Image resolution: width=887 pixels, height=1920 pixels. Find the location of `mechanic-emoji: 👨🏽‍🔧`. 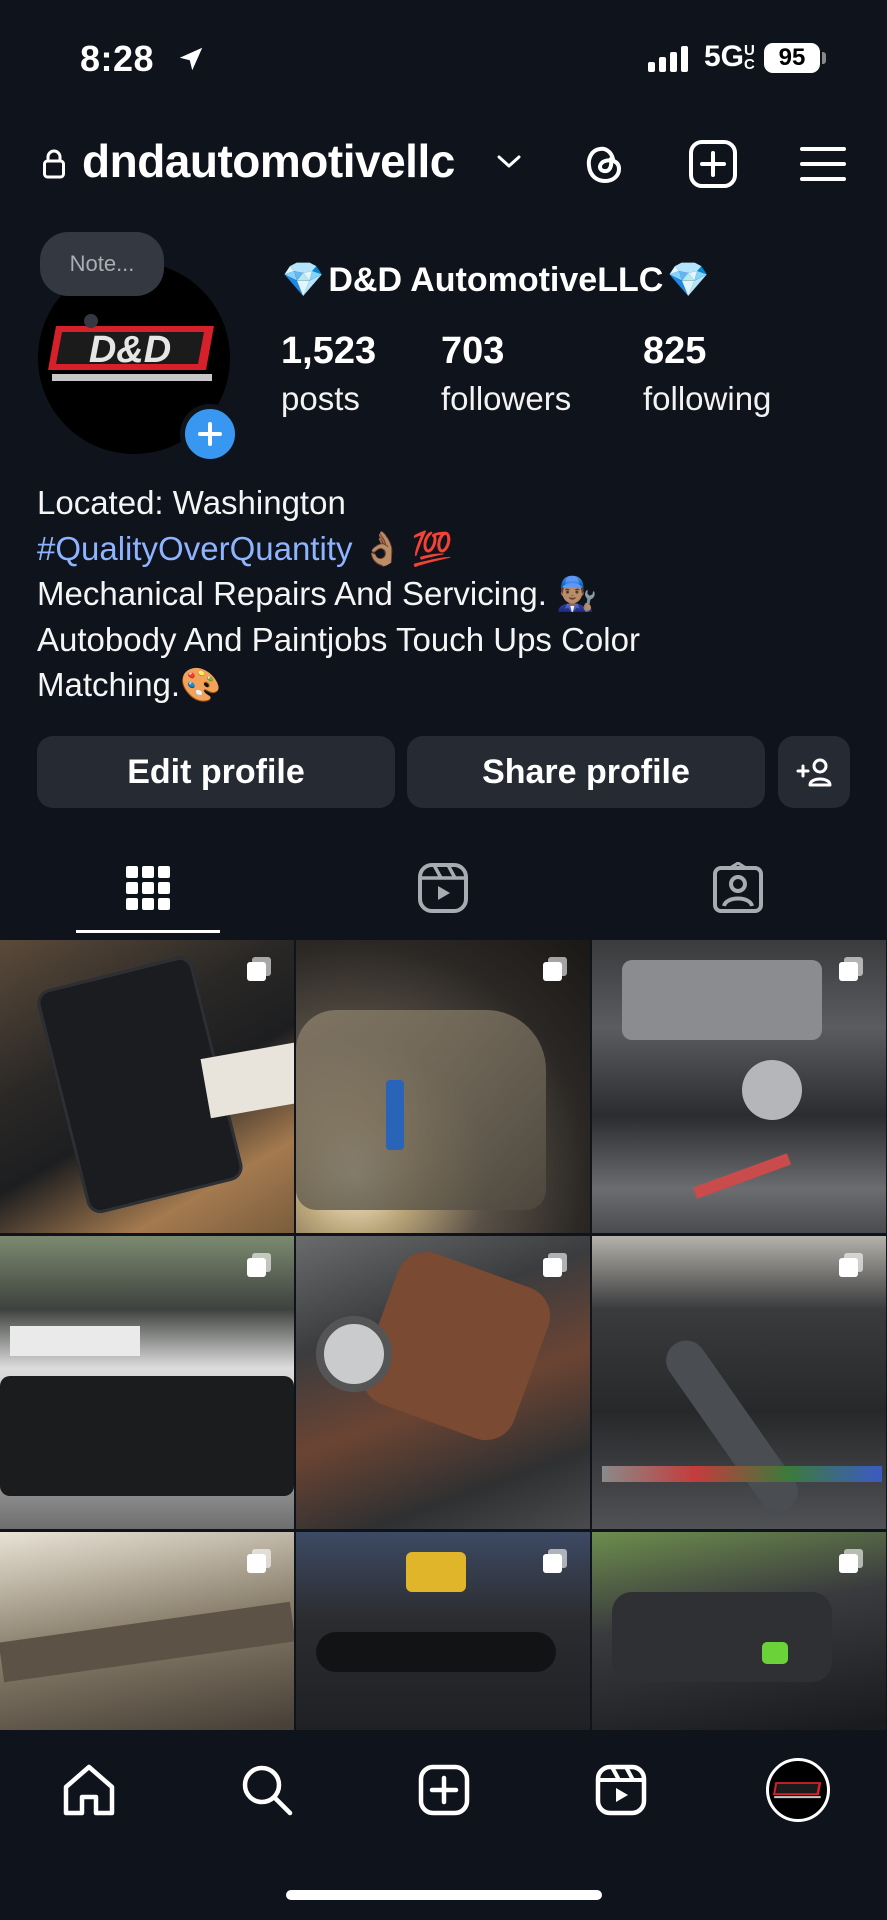

mechanic-emoji: 👨🏽‍🔧 is located at coordinates (577, 593).